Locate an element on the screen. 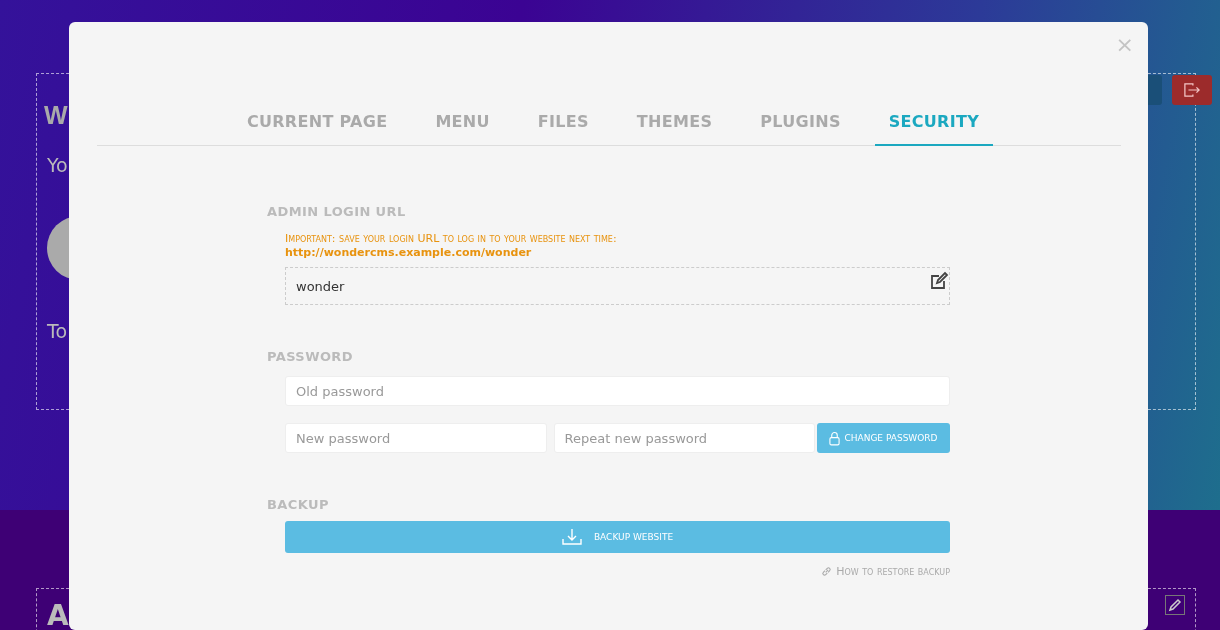 This screenshot has width=1220, height=630. section-title: BACKUP is located at coordinates (298, 504).